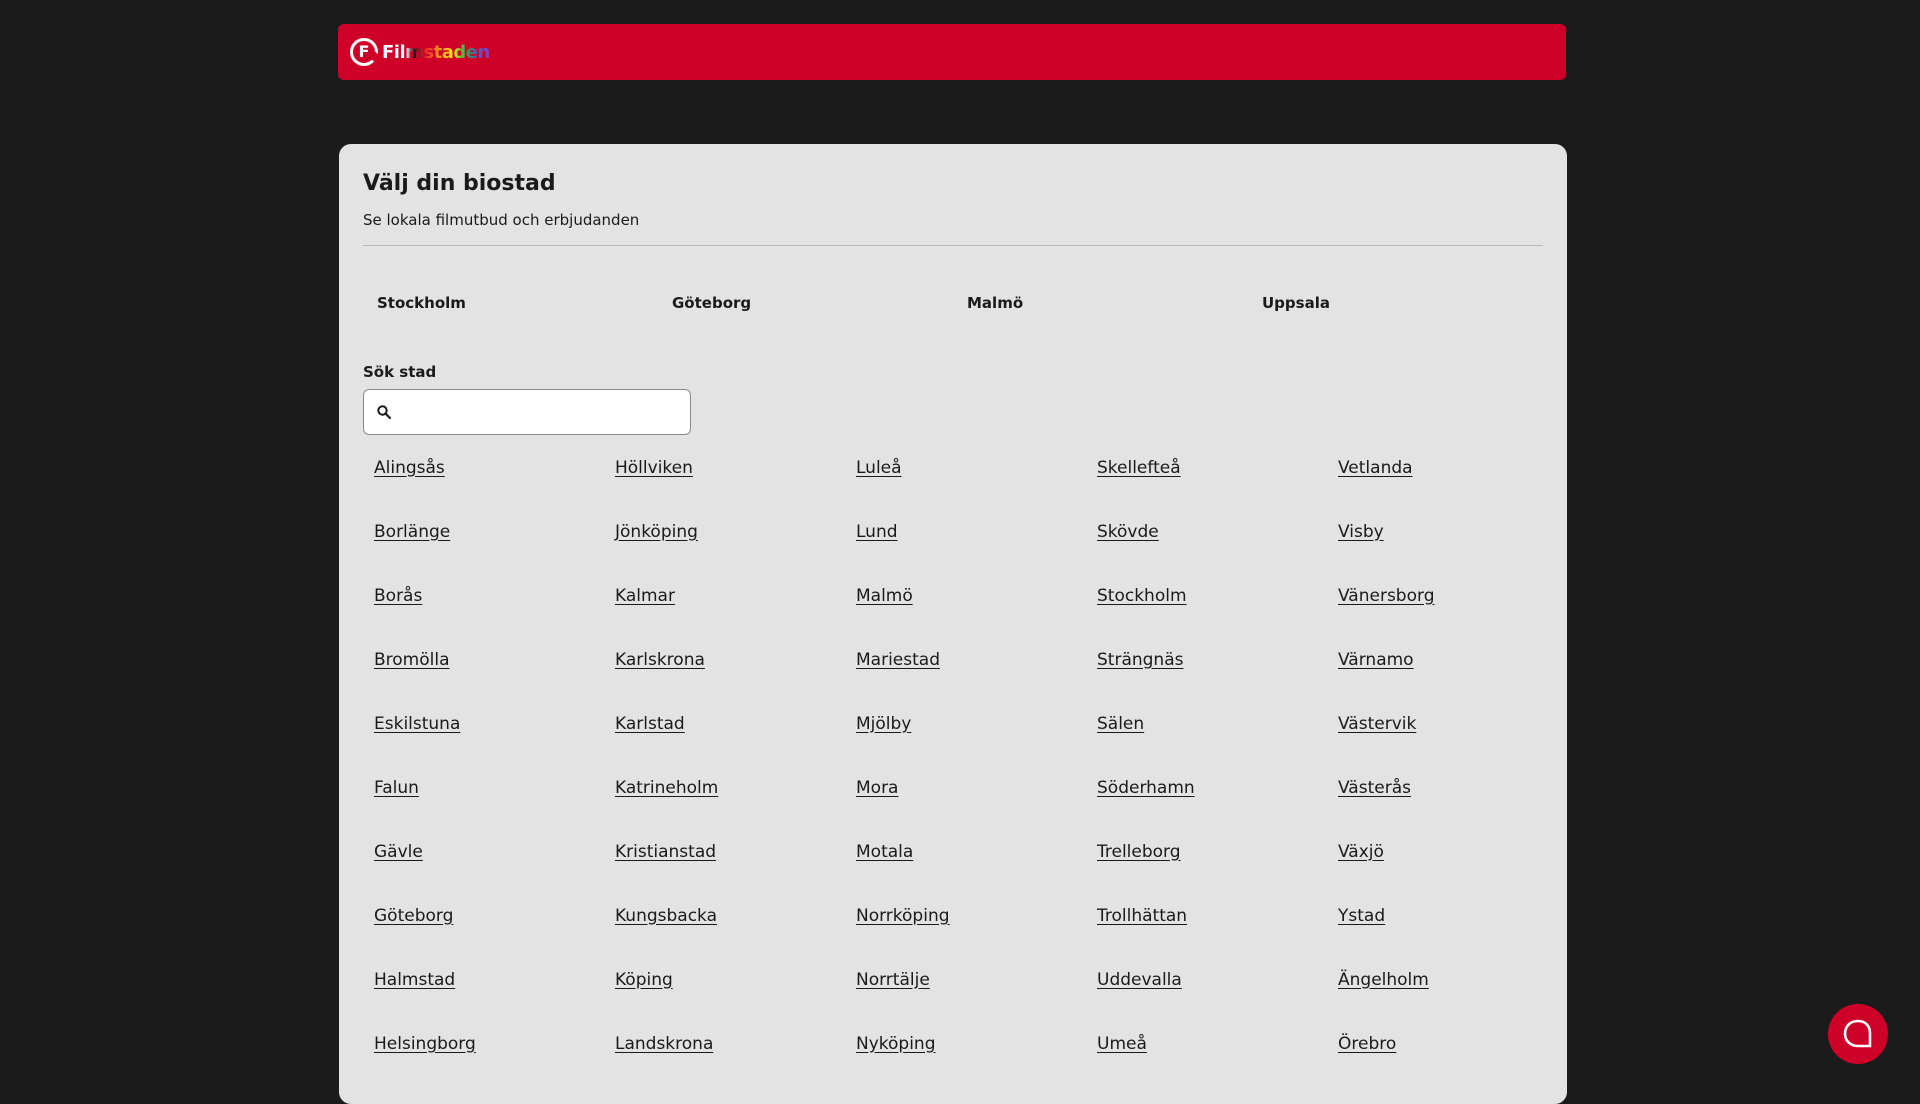 This screenshot has height=1104, width=1920. I want to click on city-link: Borlänge, so click(412, 532).